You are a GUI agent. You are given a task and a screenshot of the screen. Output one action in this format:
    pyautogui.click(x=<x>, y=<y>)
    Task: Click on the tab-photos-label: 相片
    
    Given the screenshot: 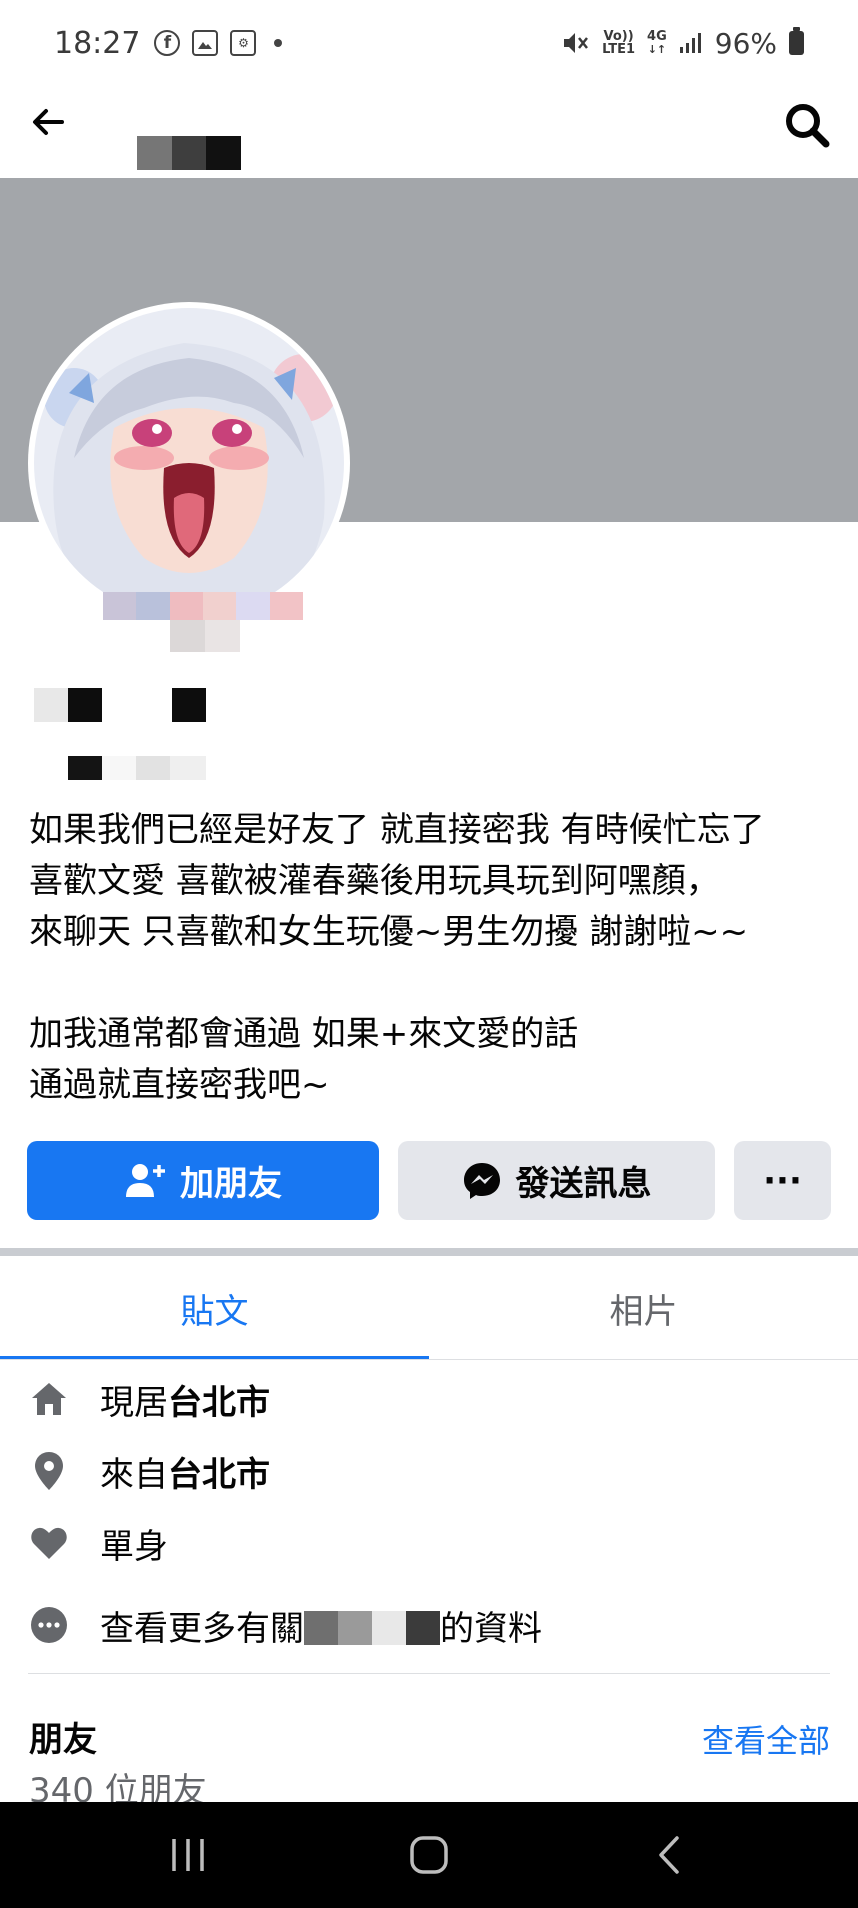 What is the action you would take?
    pyautogui.click(x=643, y=1311)
    